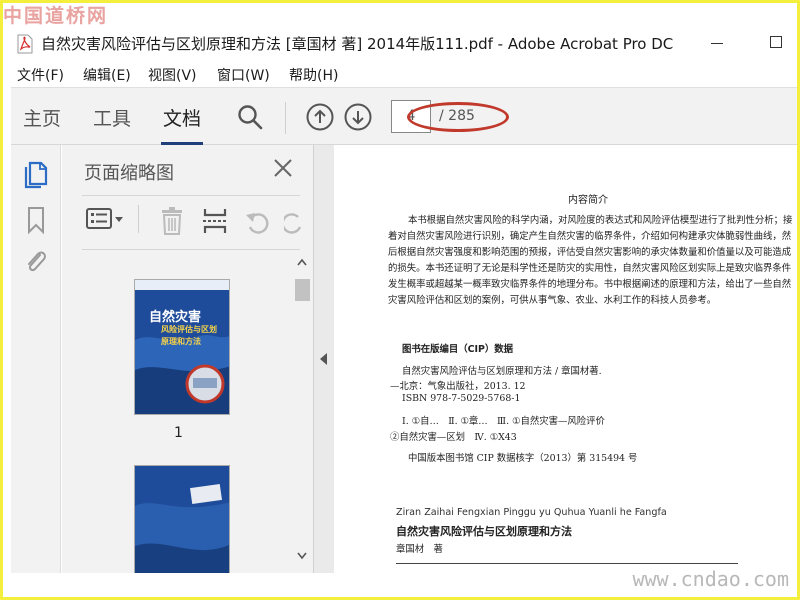  I want to click on cip-line: —北京：气象出版社，2013. 12, so click(458, 386).